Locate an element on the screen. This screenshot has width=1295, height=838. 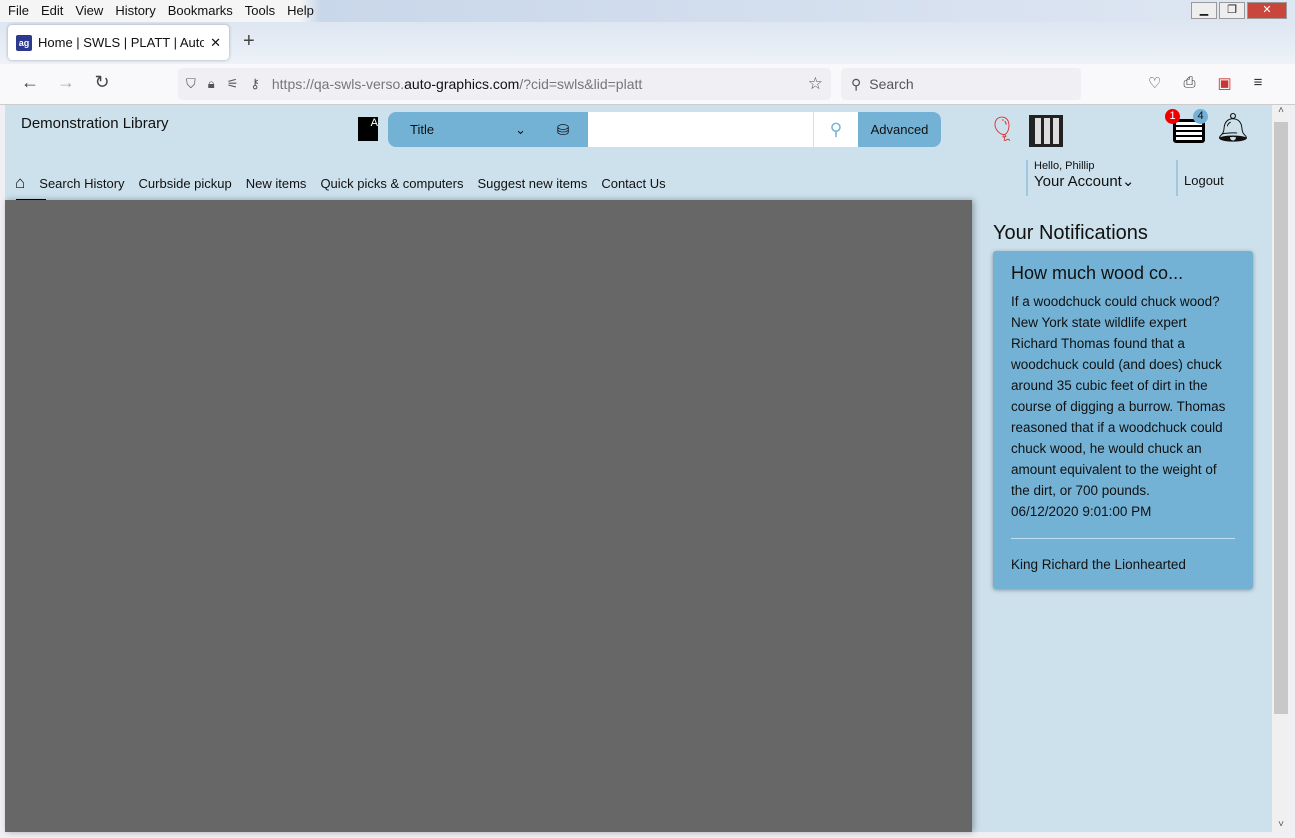
advanced-search-button: Advanced is located at coordinates (899, 129).